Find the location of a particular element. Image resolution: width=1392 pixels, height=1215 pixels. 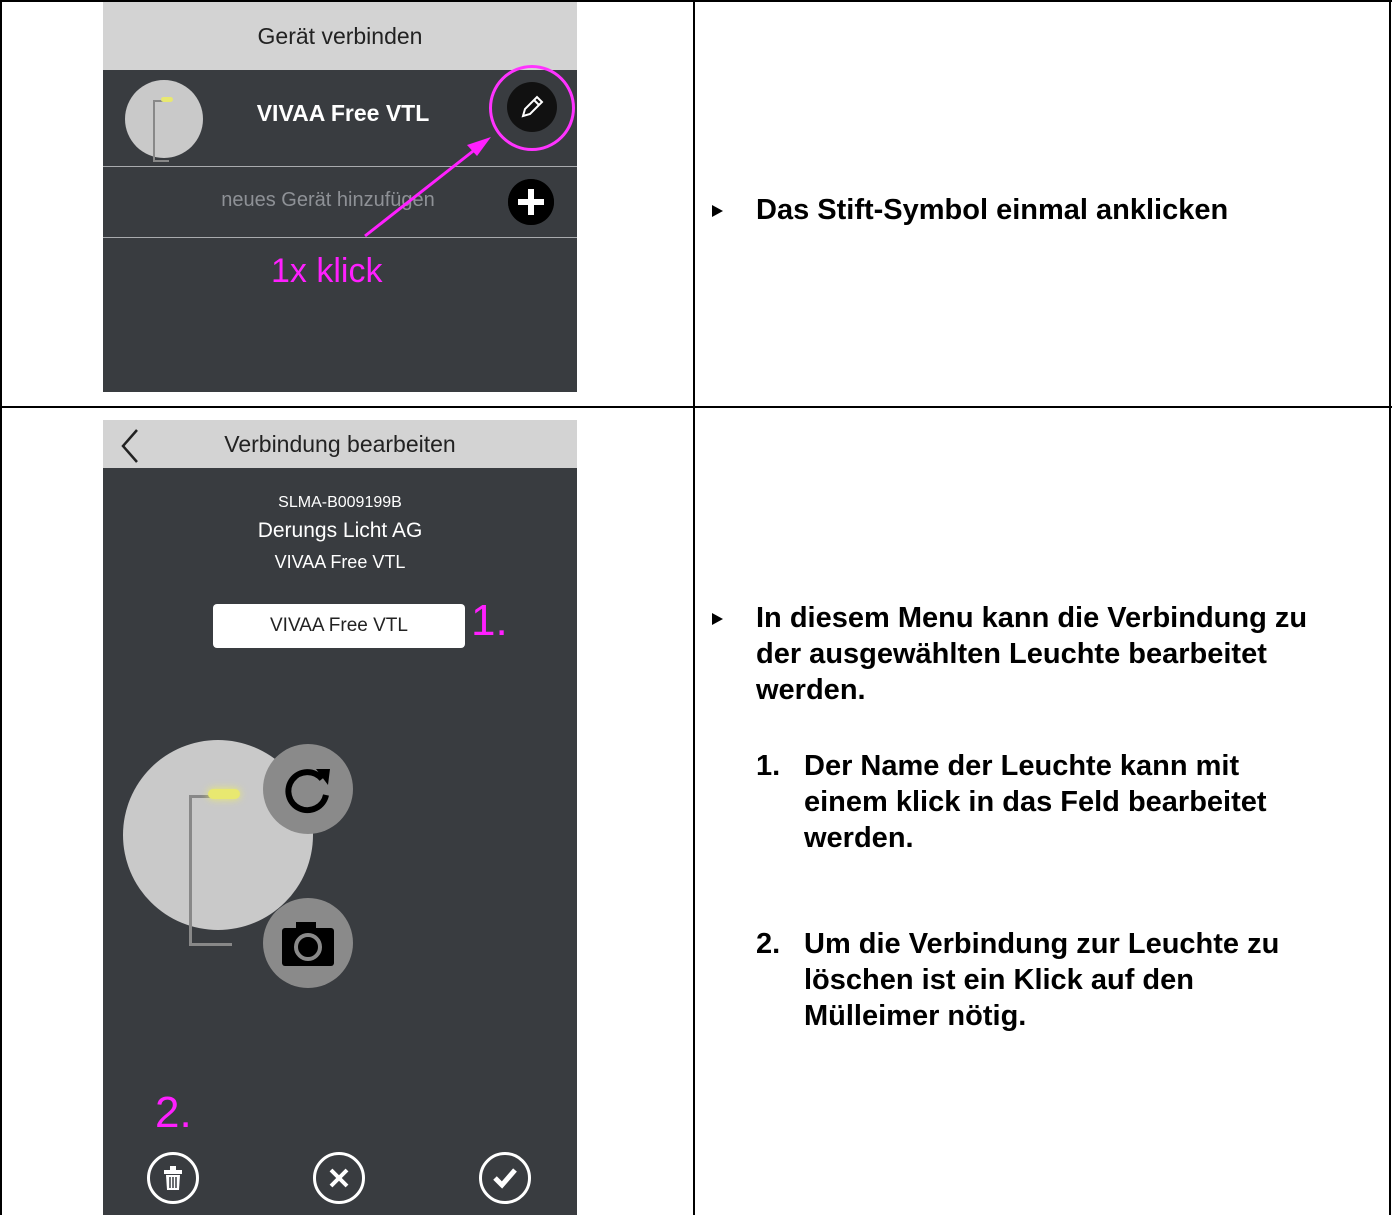

confirm-button is located at coordinates (505, 1178).